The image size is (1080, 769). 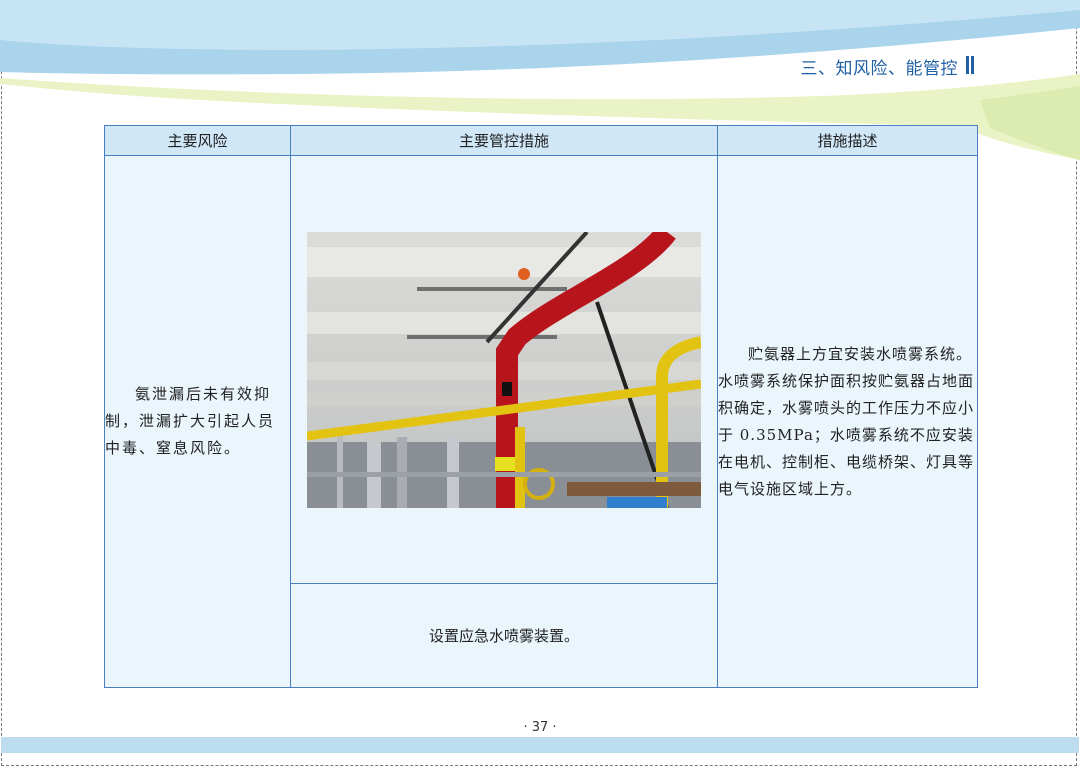 What do you see at coordinates (504, 140) in the screenshot?
I see `header-control-measures: 主要管控措施` at bounding box center [504, 140].